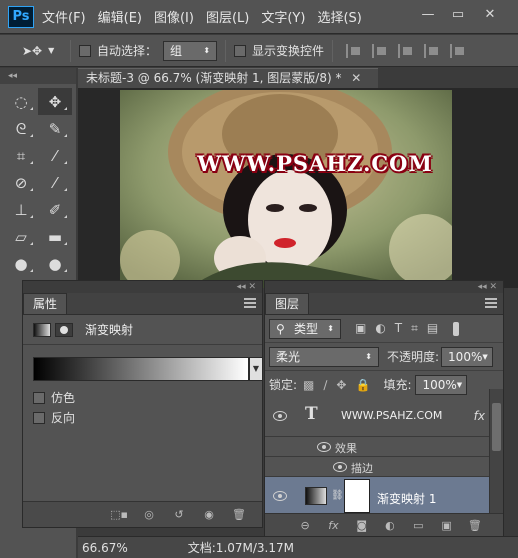  Describe the element at coordinates (311, 414) in the screenshot. I see `text-layer-icon: T` at that location.